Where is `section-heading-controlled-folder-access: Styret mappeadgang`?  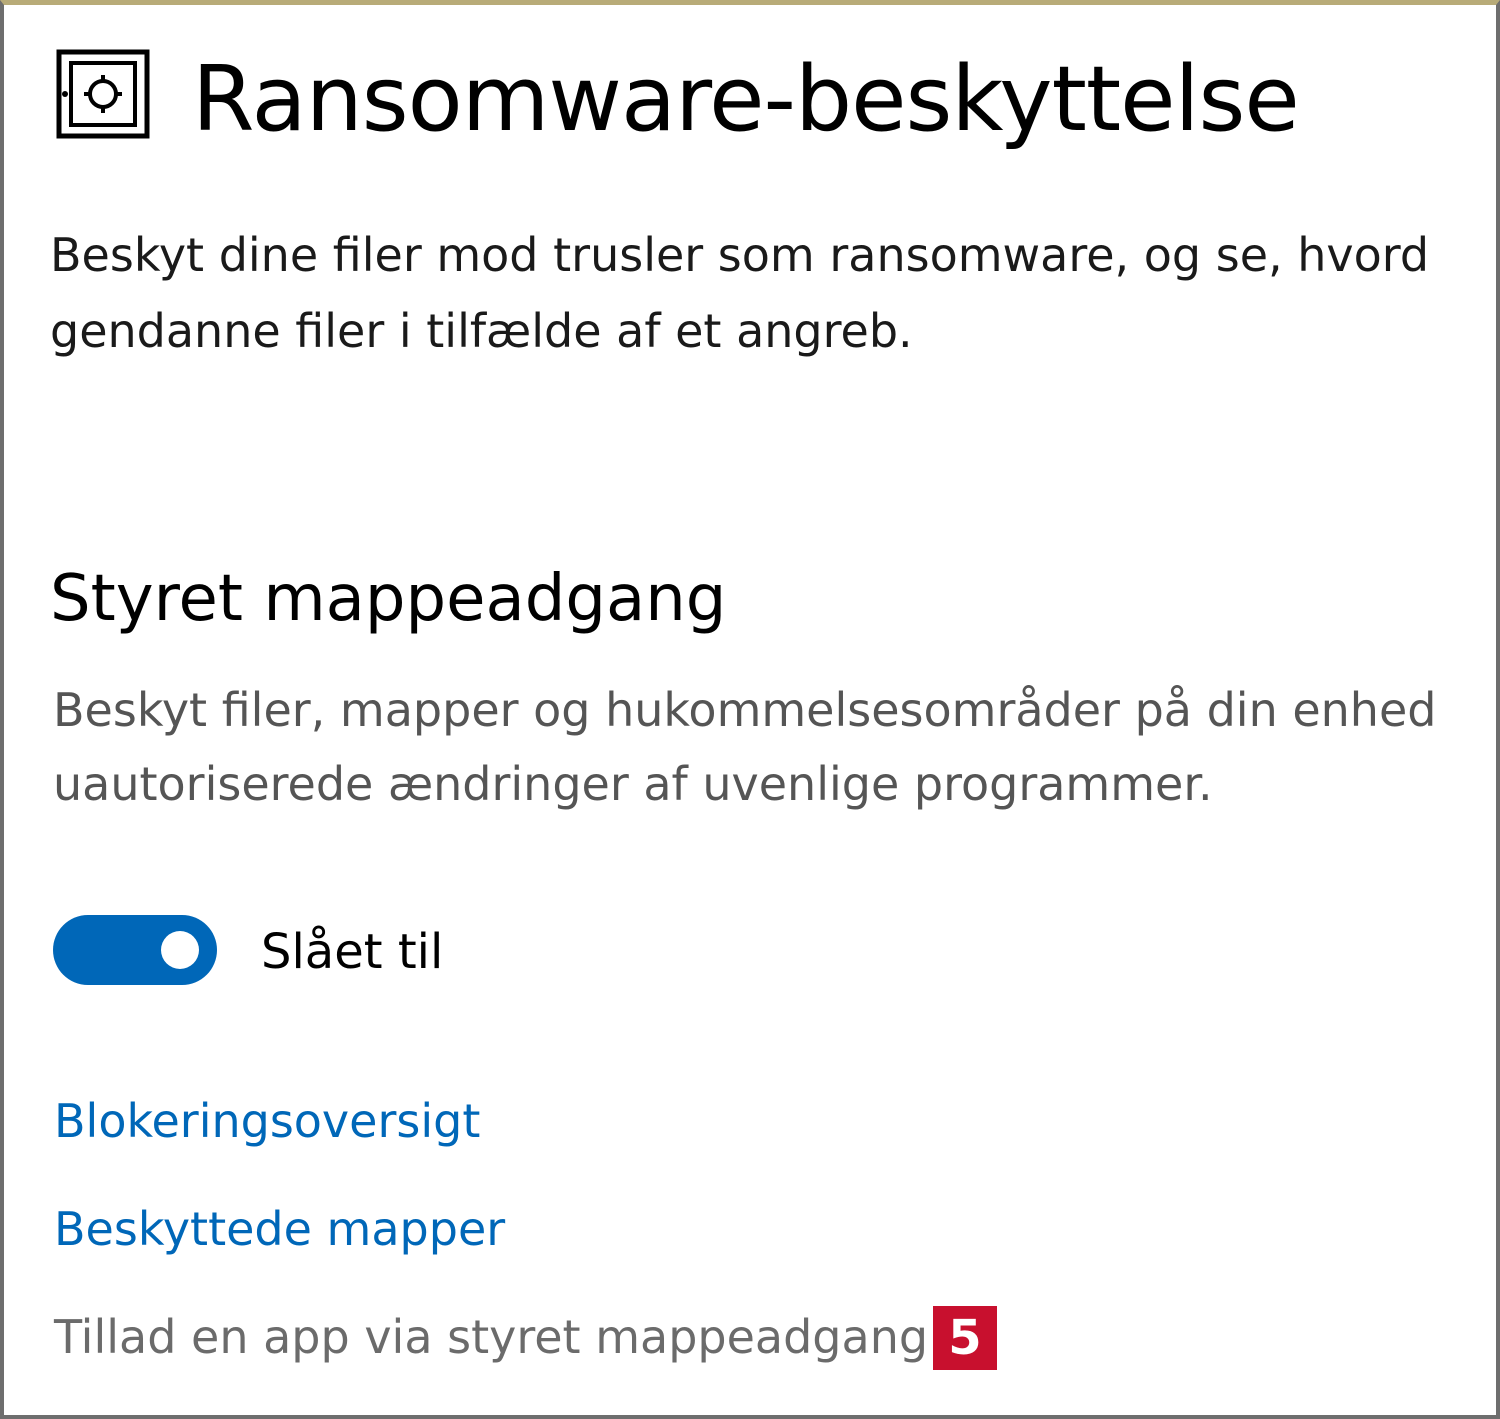 section-heading-controlled-folder-access: Styret mappeadgang is located at coordinates (388, 599).